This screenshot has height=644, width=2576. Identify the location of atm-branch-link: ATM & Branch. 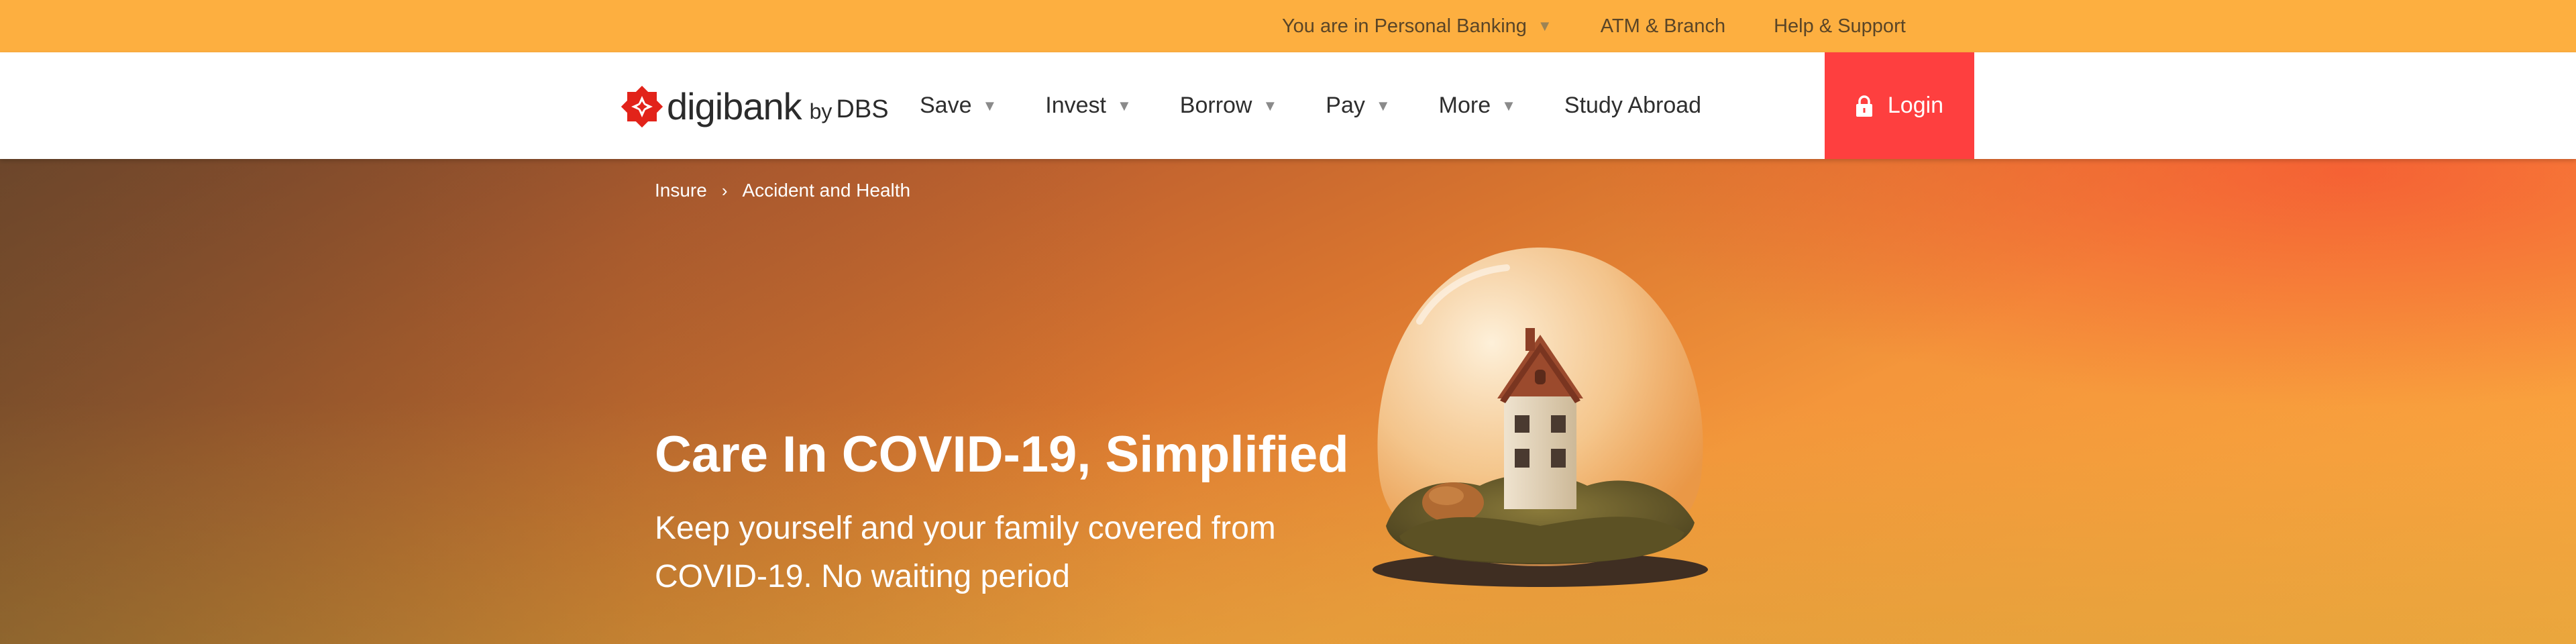
(1663, 26).